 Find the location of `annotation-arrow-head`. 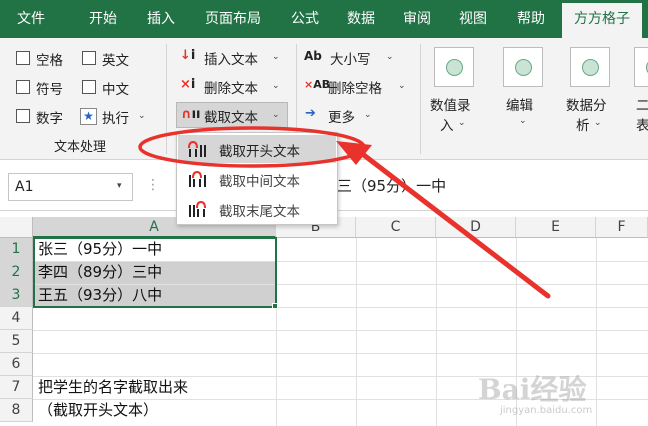

annotation-arrow-head is located at coordinates (354, 153).